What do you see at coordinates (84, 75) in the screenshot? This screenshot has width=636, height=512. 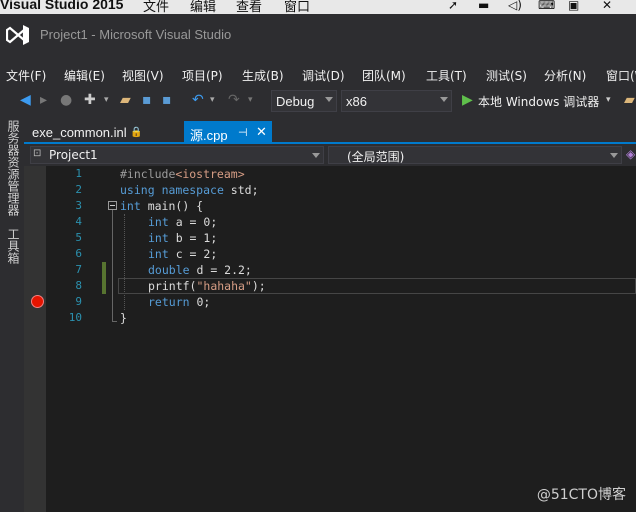 I see `menu-edit: 编辑(E)` at bounding box center [84, 75].